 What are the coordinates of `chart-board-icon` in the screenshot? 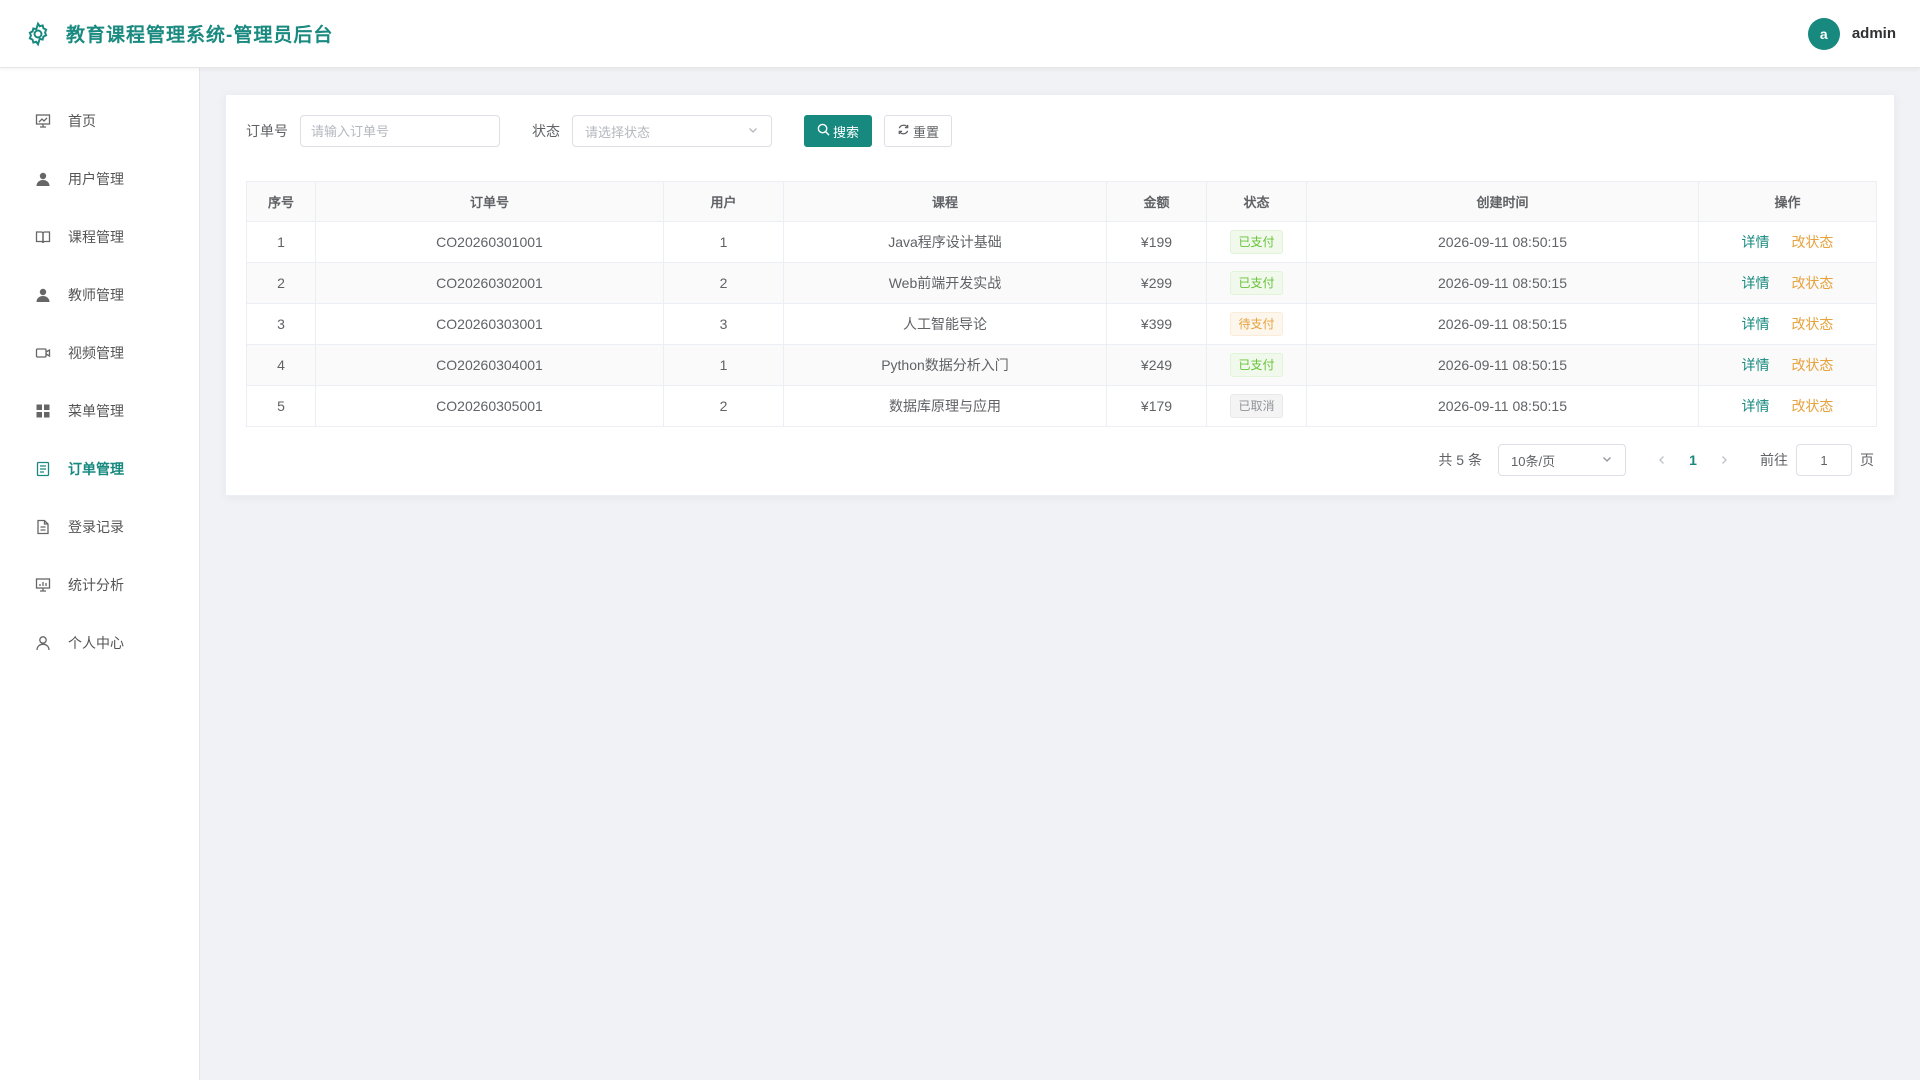 It's located at (43, 585).